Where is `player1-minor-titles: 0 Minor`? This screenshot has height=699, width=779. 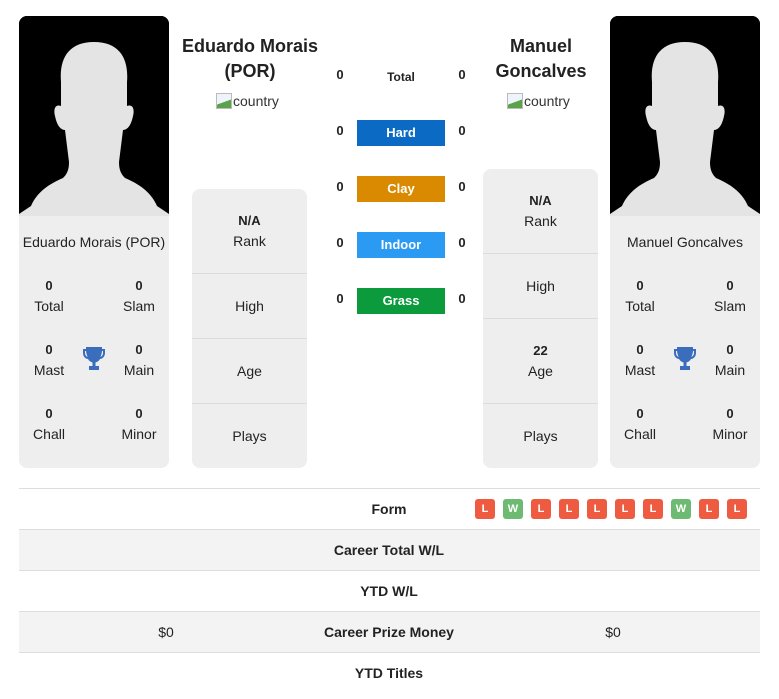 player1-minor-titles: 0 Minor is located at coordinates (139, 424).